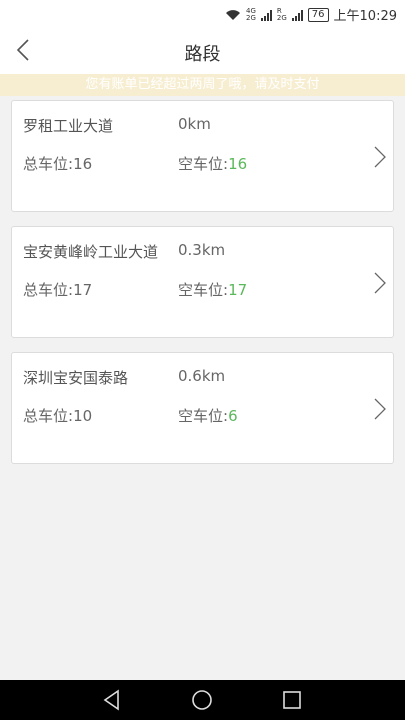  I want to click on nav-recents-icon, so click(292, 700).